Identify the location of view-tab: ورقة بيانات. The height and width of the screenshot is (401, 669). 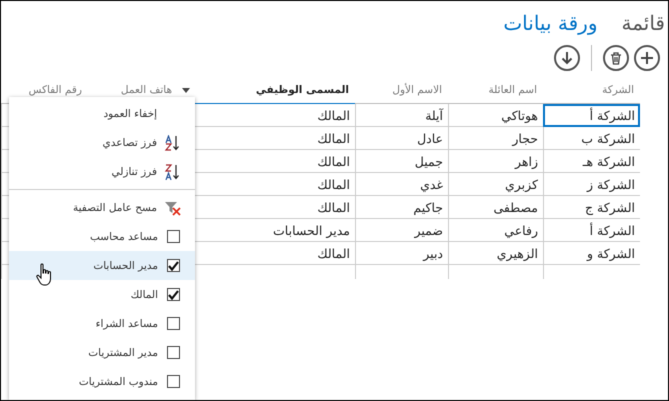
(550, 23).